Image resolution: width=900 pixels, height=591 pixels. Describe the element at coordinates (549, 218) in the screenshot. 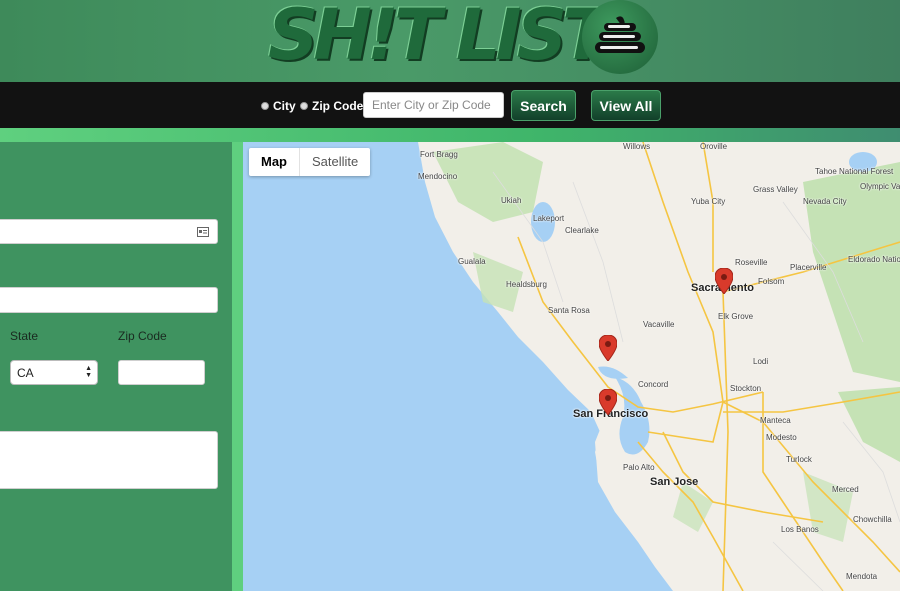

I see `map-label-town: Lakeport` at that location.